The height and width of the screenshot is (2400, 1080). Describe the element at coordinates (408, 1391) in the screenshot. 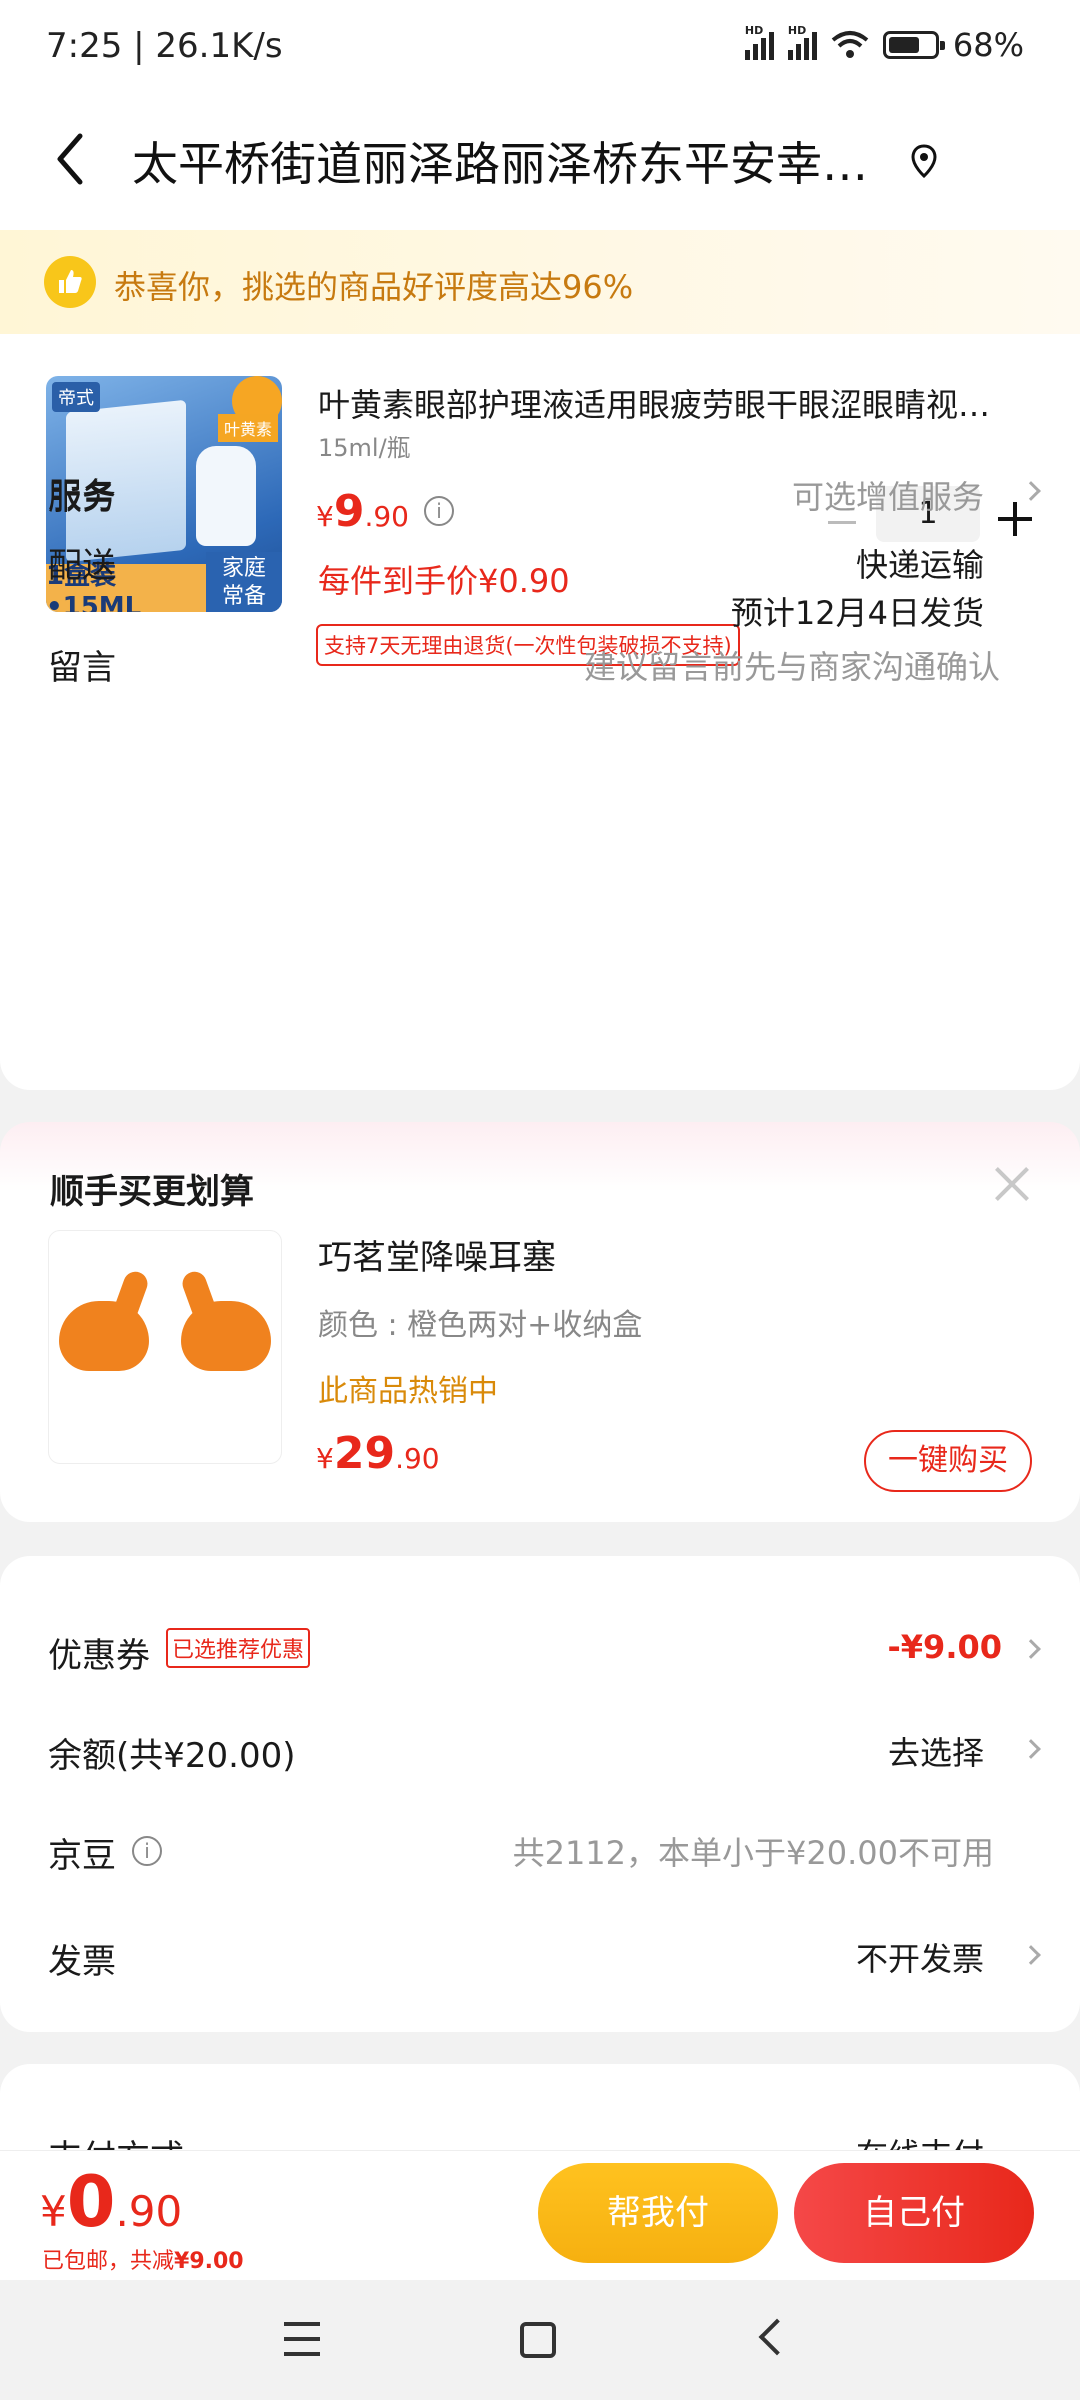

I see `upsell-hot: 此商品热销中` at that location.